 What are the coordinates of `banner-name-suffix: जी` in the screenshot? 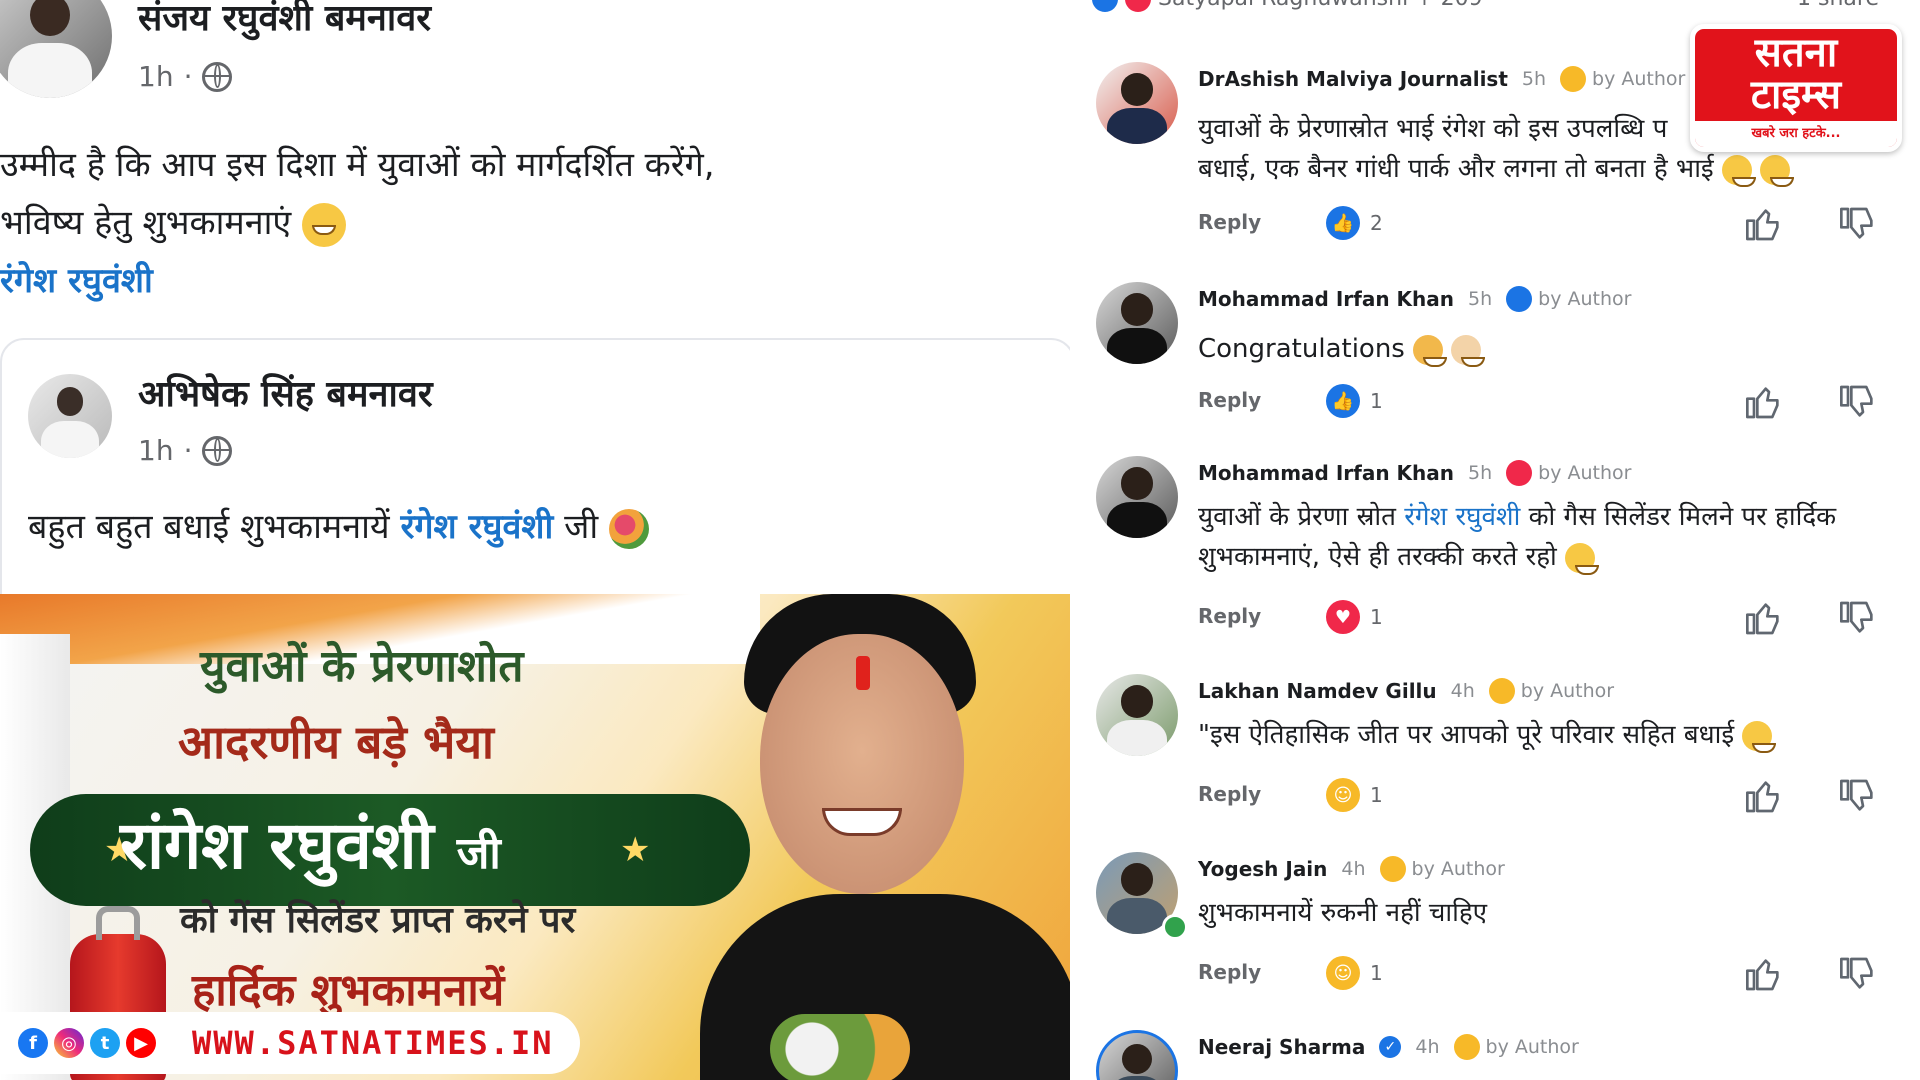 It's located at (478, 853).